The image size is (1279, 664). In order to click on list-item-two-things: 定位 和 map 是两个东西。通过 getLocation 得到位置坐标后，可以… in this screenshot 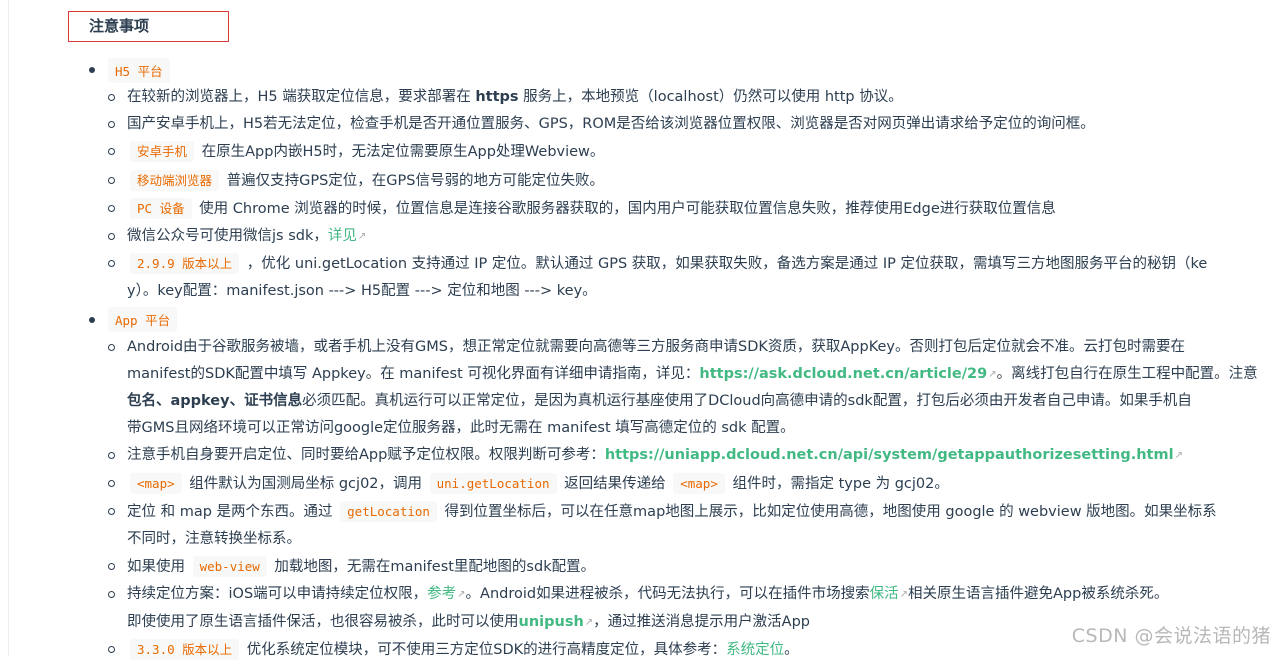, I will do `click(639, 525)`.